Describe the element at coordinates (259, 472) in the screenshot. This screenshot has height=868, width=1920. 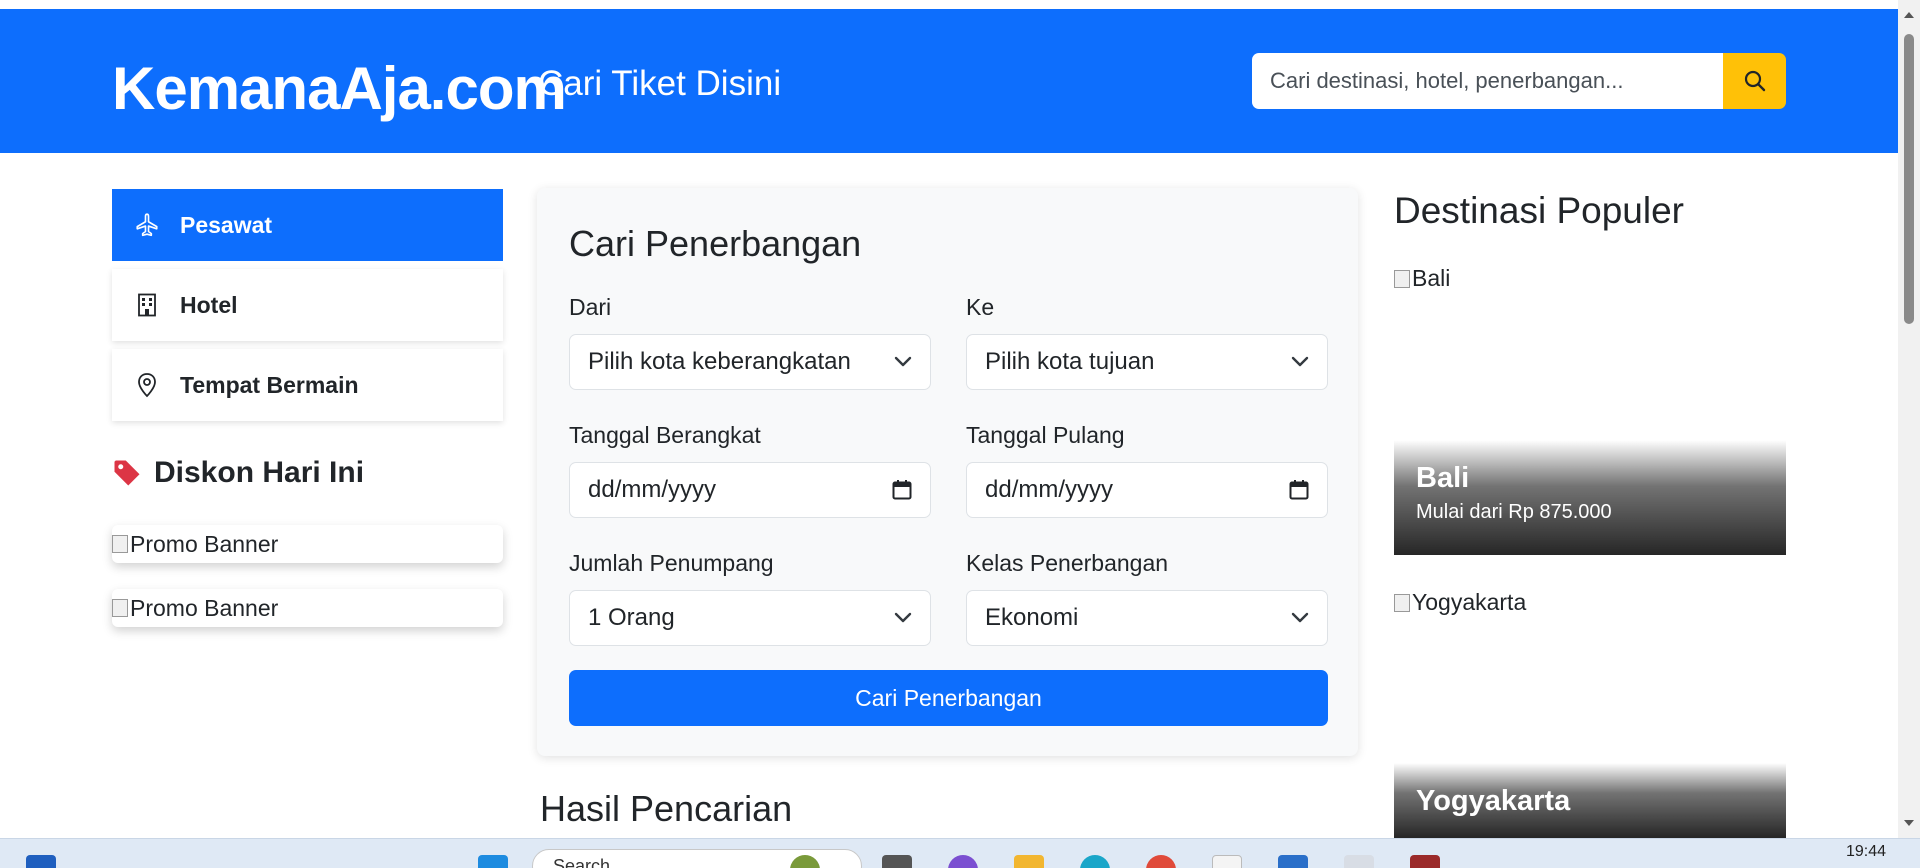
I see `discount-title: Diskon Hari Ini` at that location.